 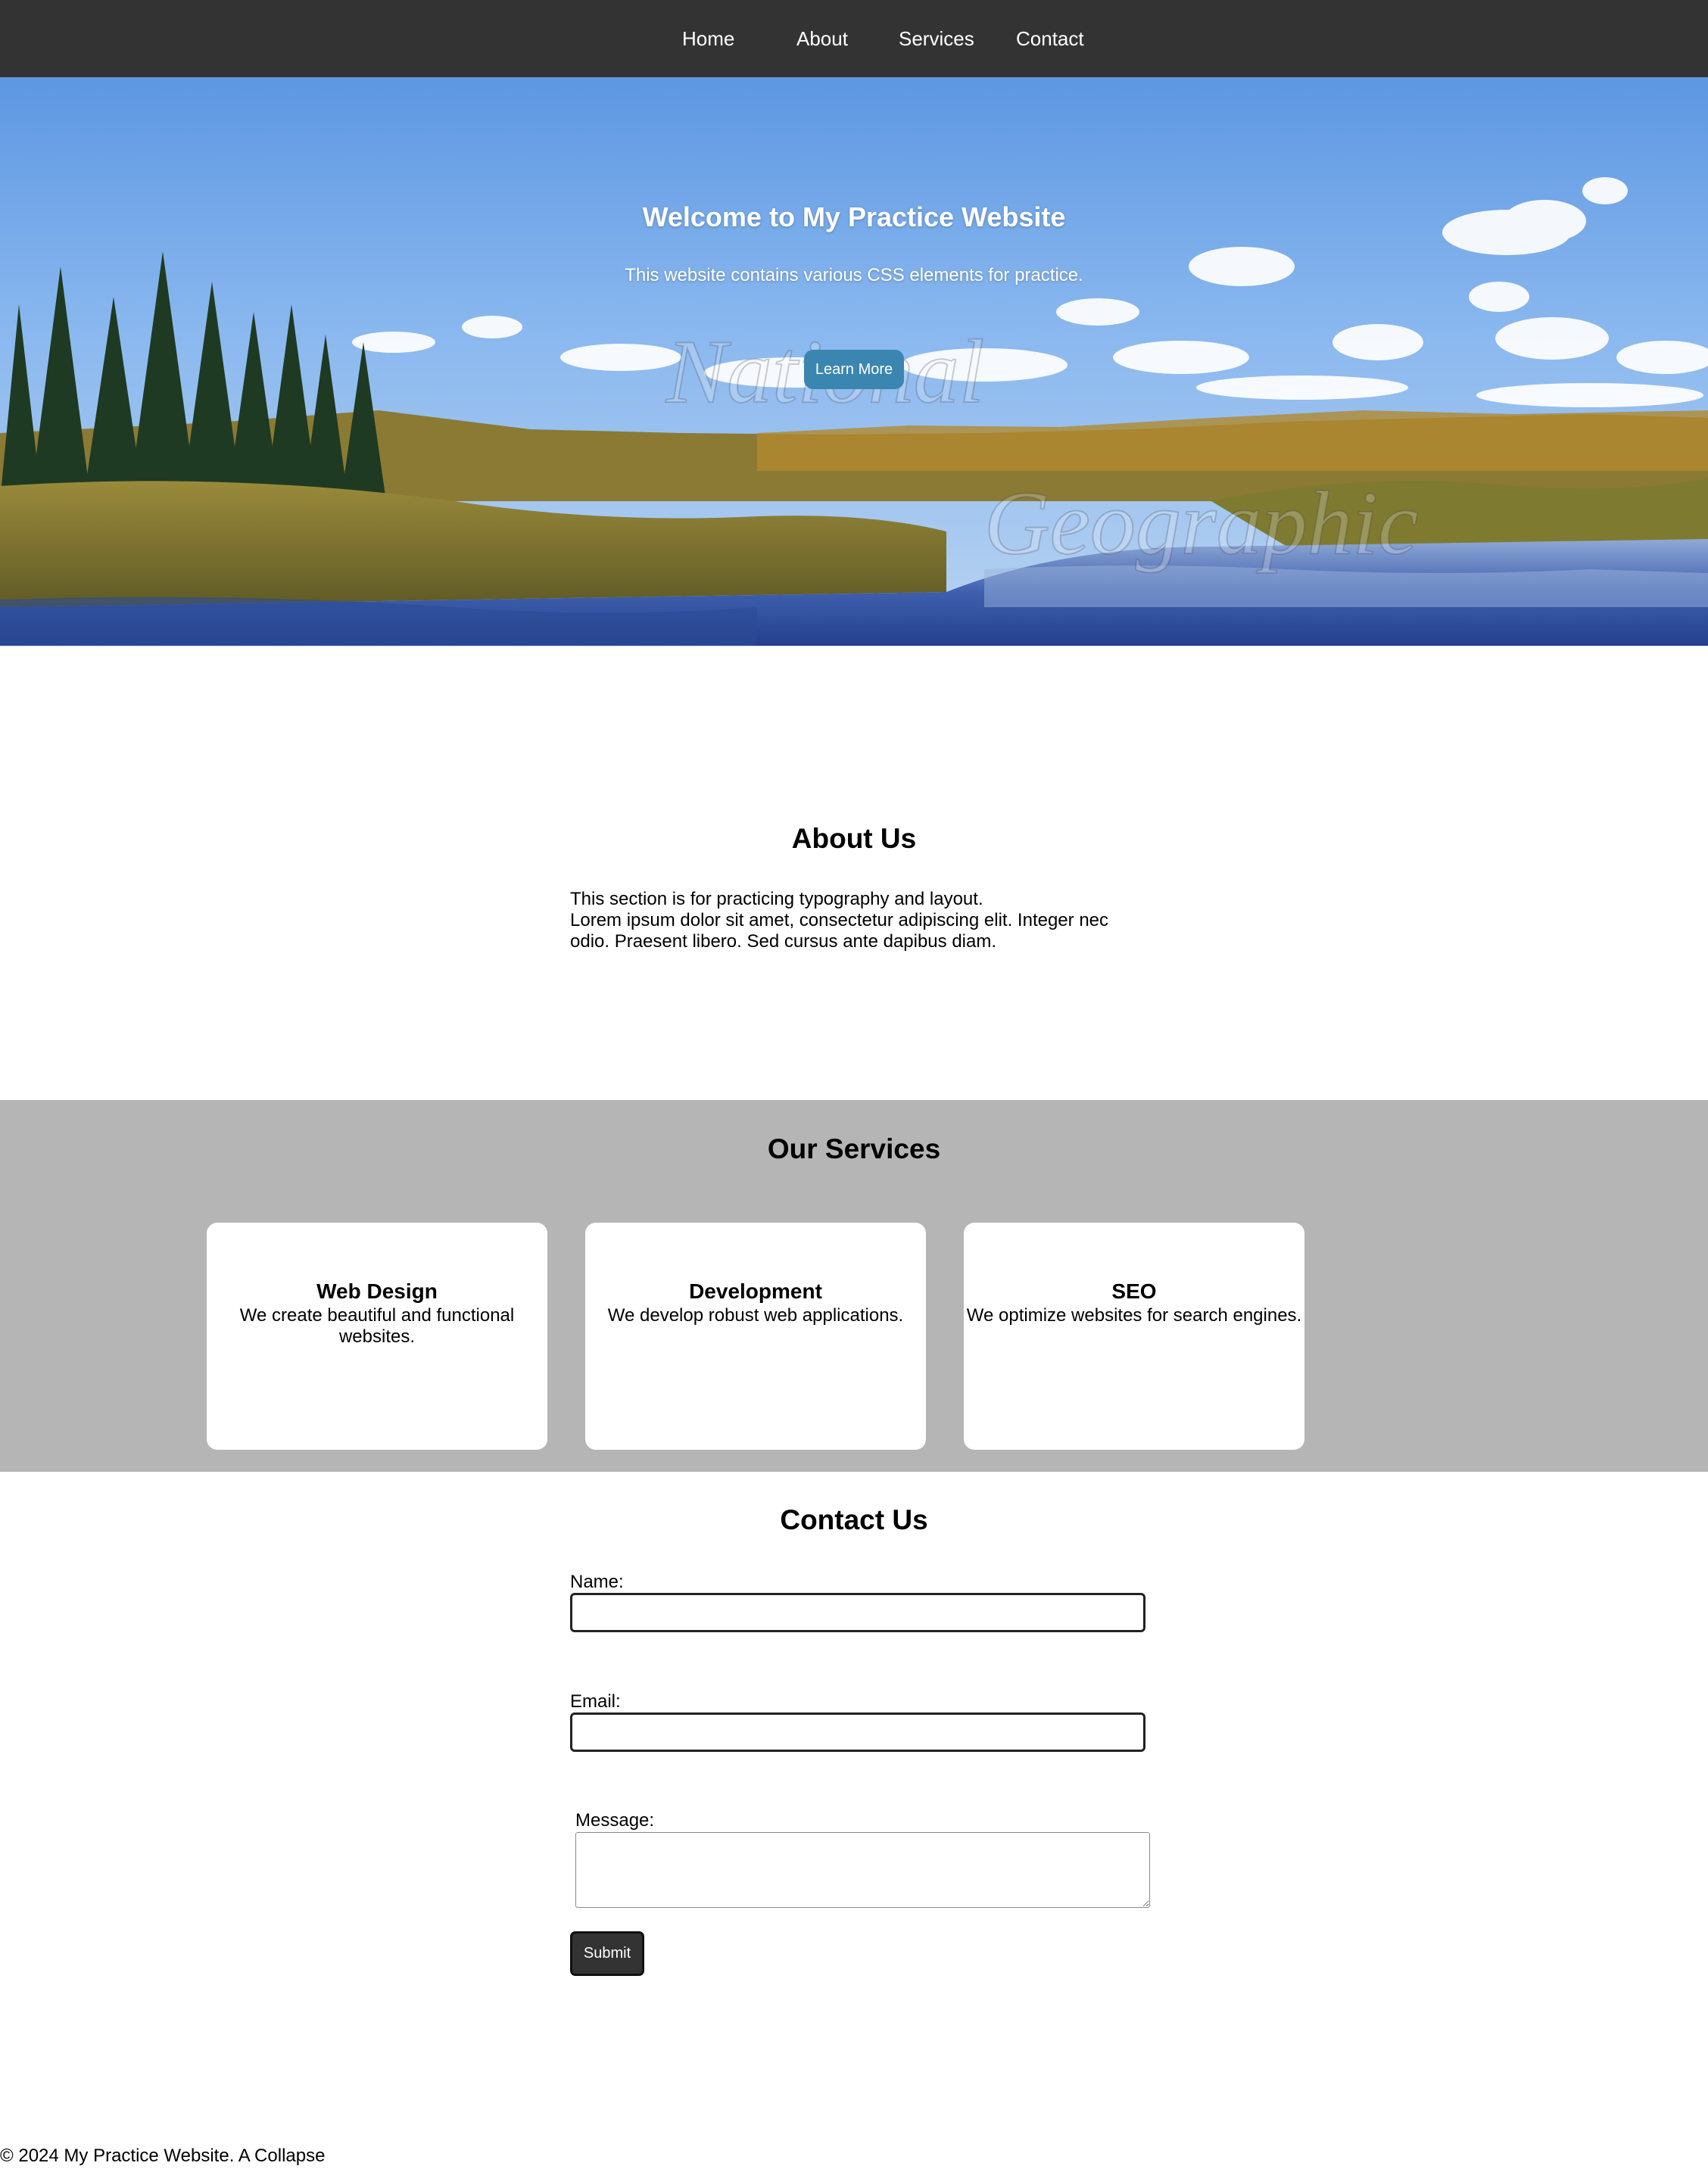 I want to click on service-card-title: Development, so click(x=755, y=1291).